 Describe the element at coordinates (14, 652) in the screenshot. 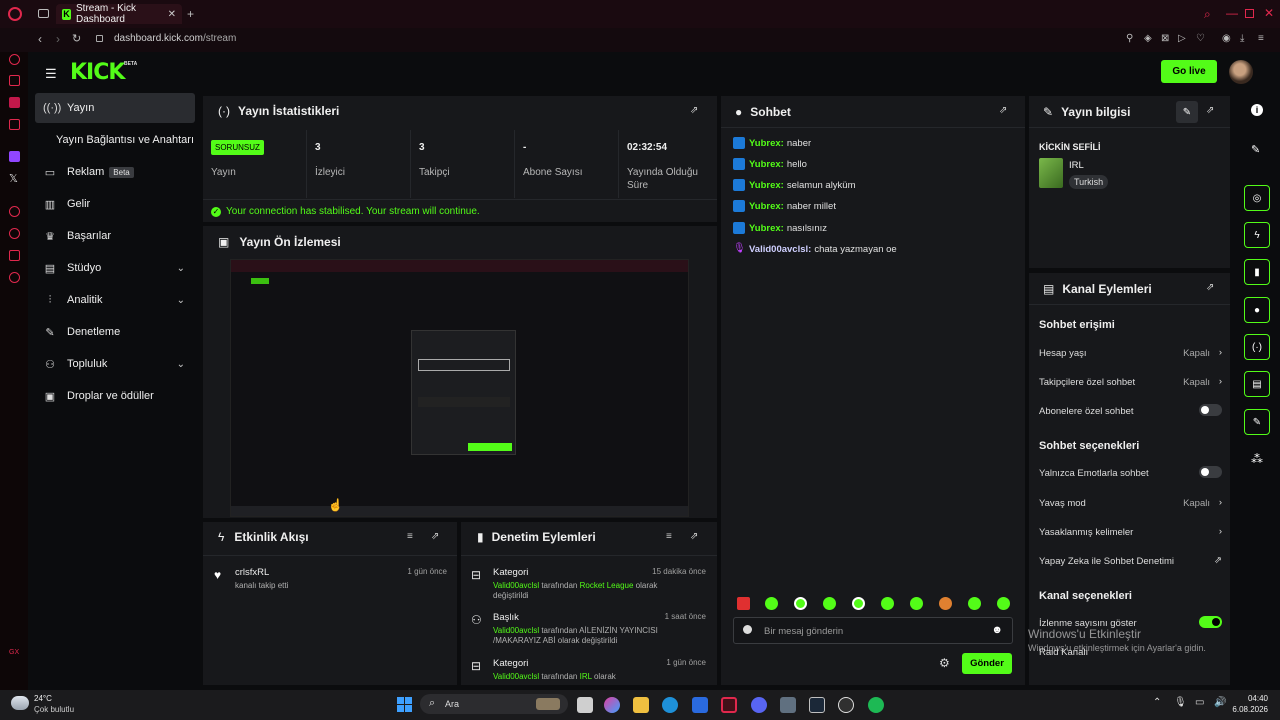

I see `gx-icon: GX` at that location.